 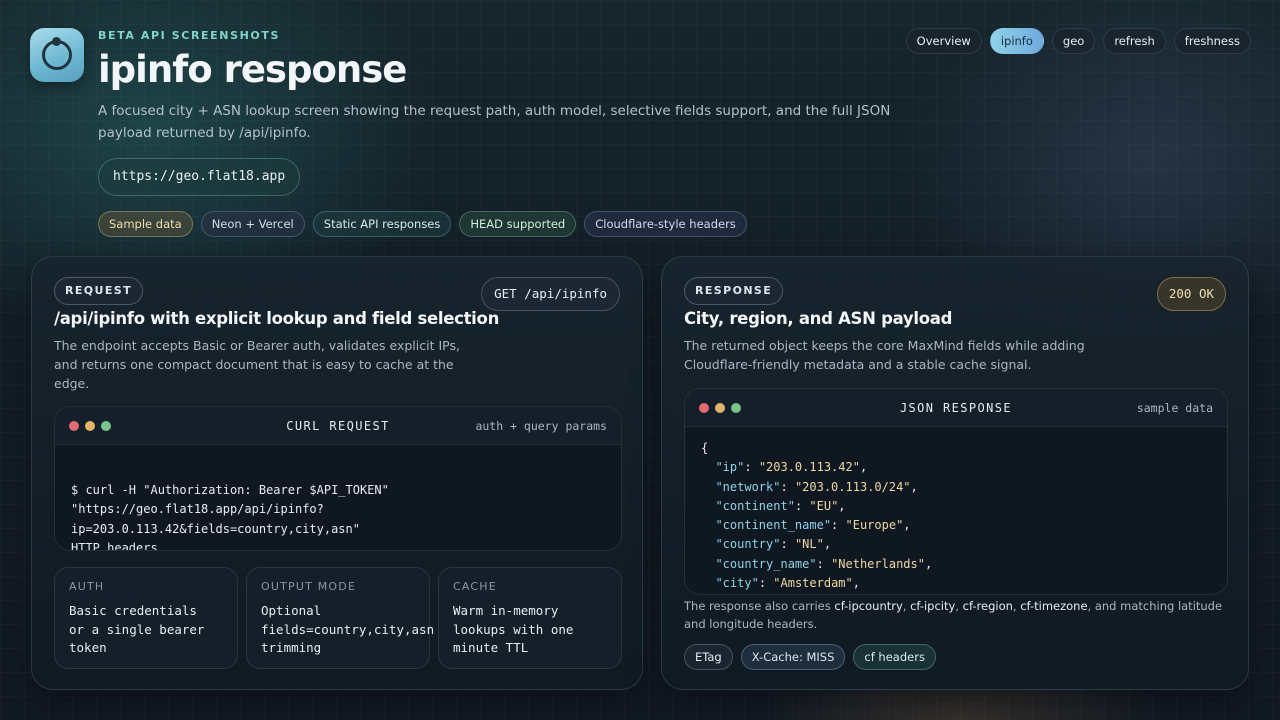 What do you see at coordinates (705, 448) in the screenshot?
I see `json-brace-open: {` at bounding box center [705, 448].